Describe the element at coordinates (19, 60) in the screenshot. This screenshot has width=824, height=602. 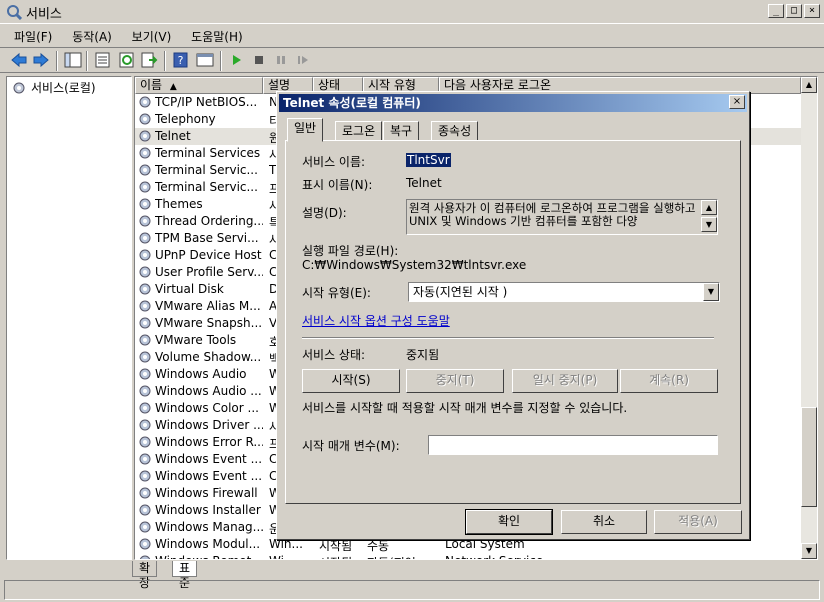
I see `back-arrow-icon` at that location.